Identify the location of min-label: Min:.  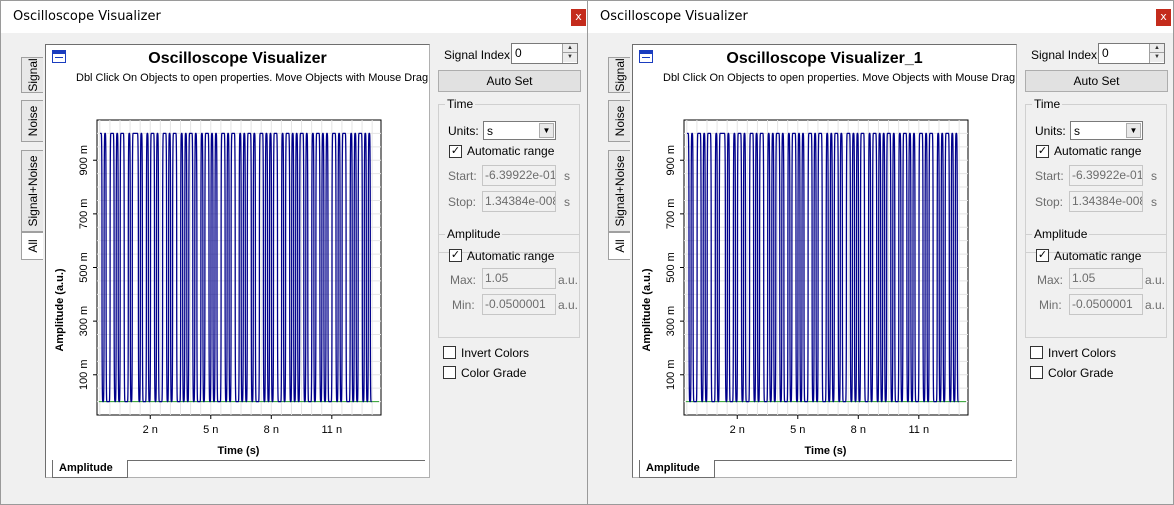
(463, 305).